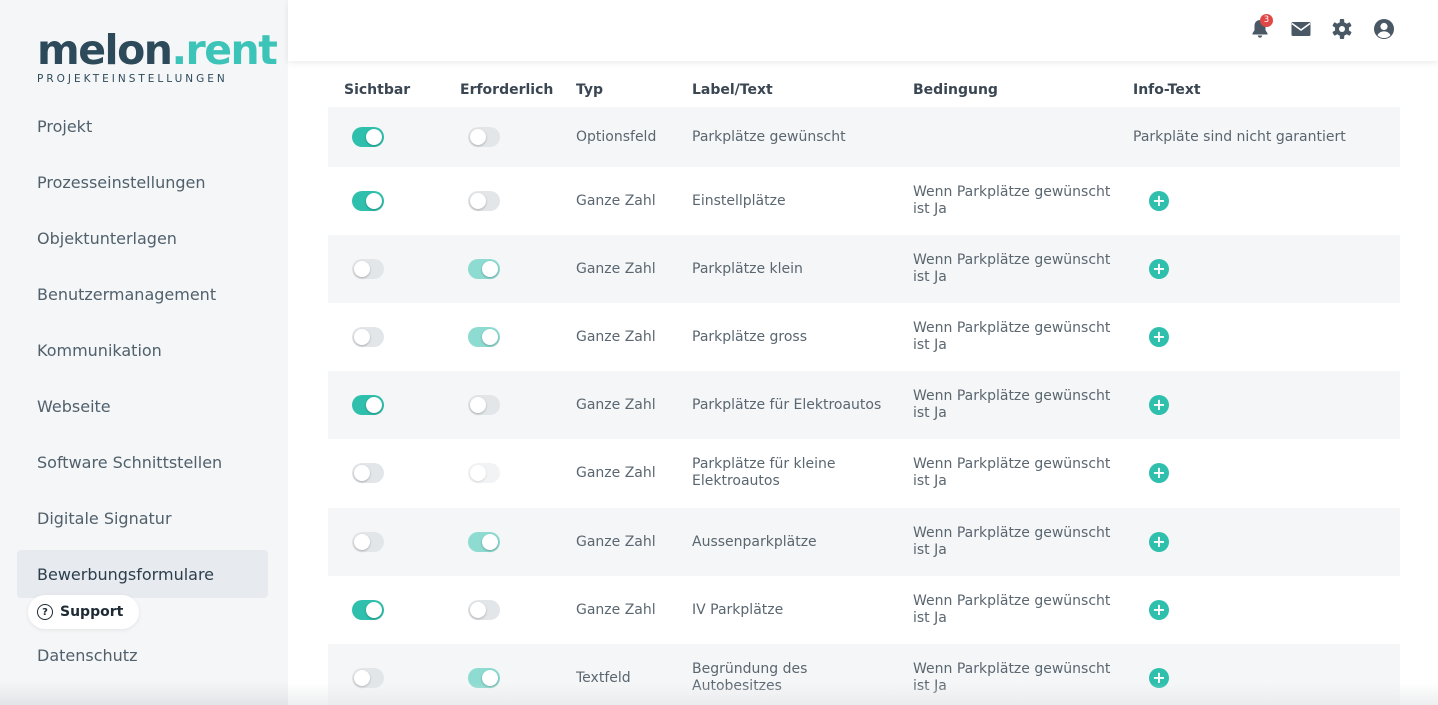 This screenshot has width=1438, height=705. What do you see at coordinates (590, 90) in the screenshot?
I see `column-header-typ: Typ` at bounding box center [590, 90].